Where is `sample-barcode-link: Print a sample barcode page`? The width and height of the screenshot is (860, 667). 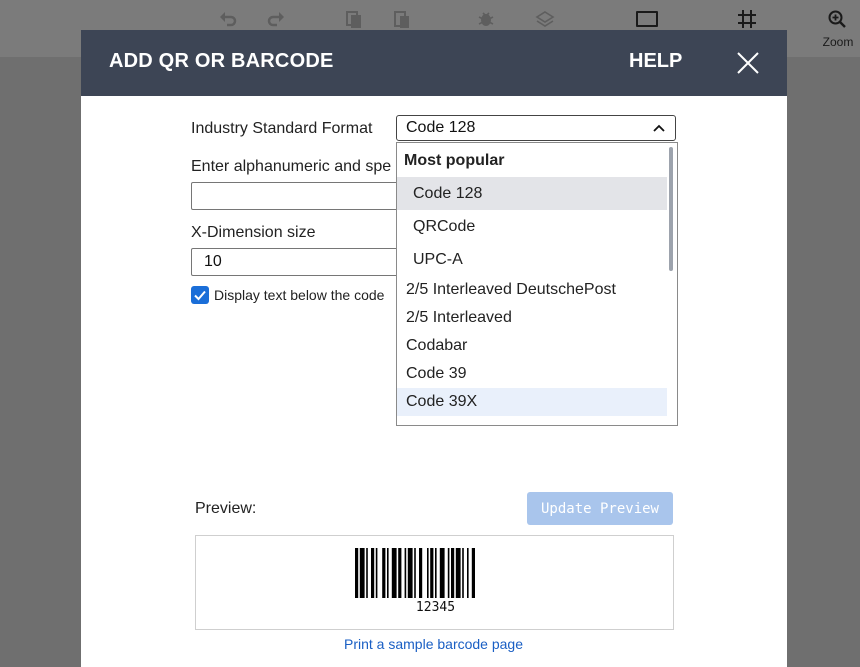
sample-barcode-link: Print a sample barcode page is located at coordinates (433, 644).